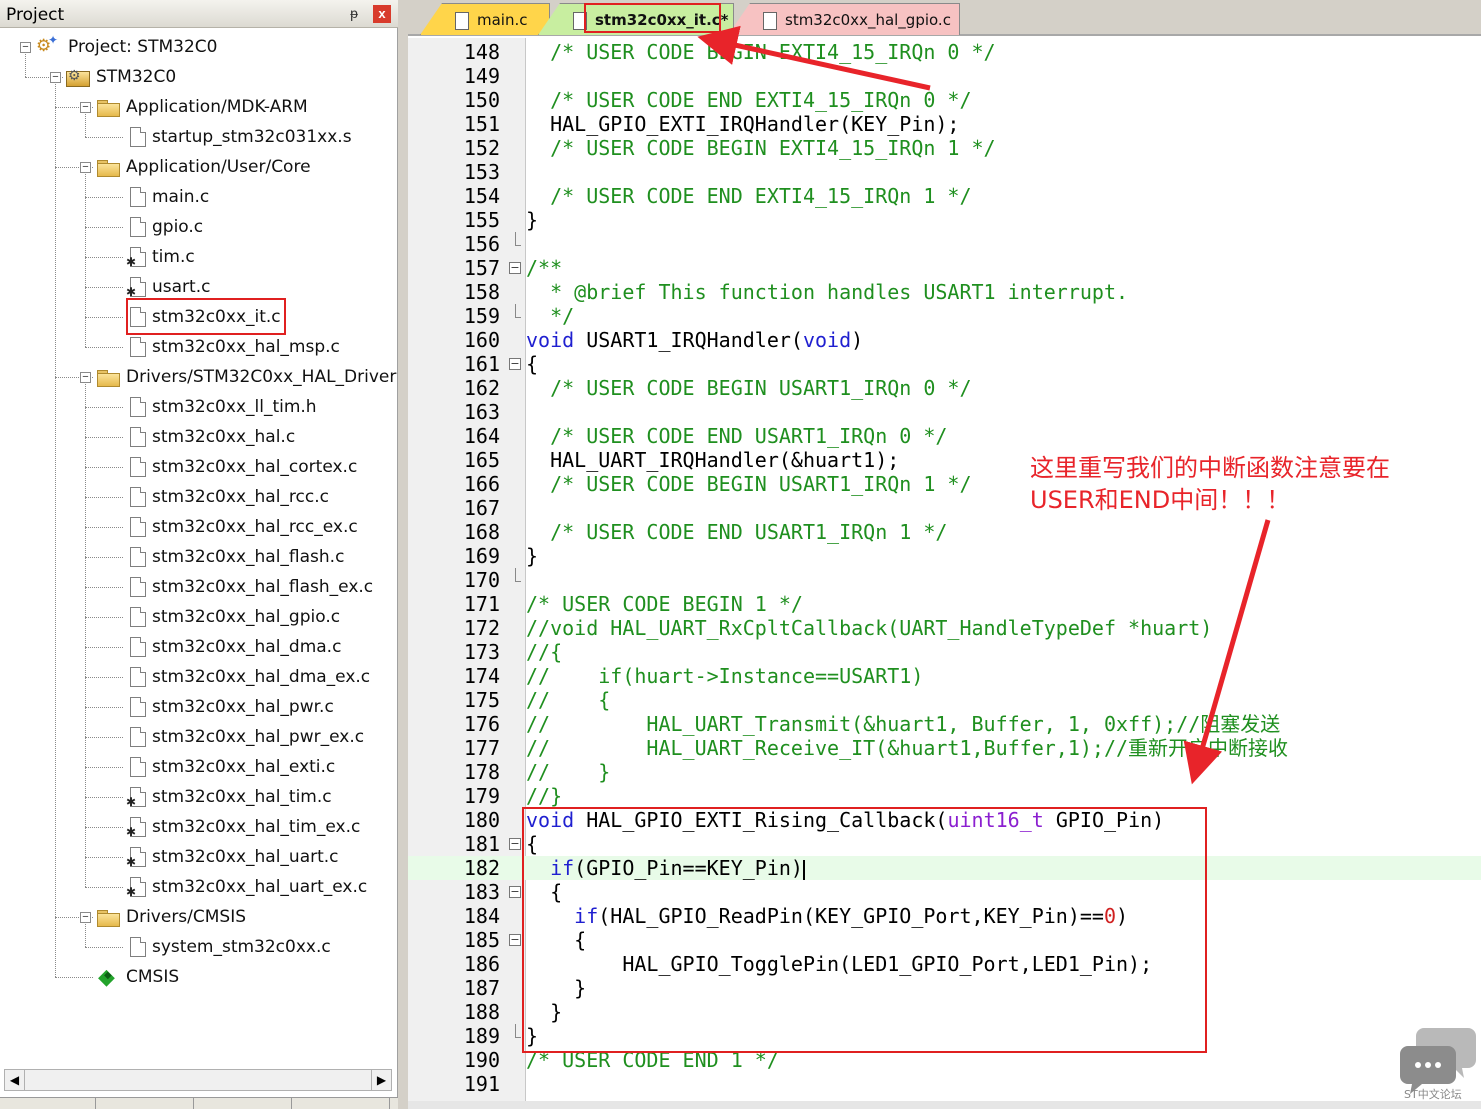  I want to click on tree-item: stm32c0xx_hal_pwr.c, so click(230, 707).